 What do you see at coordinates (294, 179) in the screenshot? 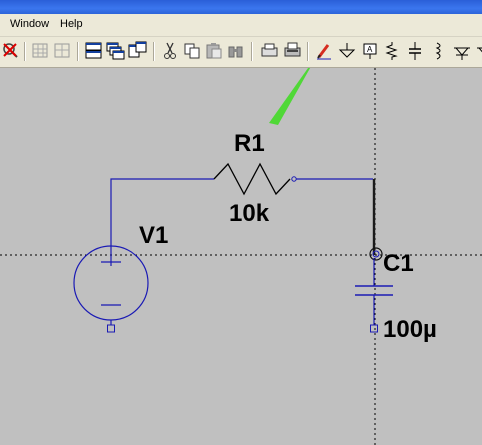
I see `resistor-pin` at bounding box center [294, 179].